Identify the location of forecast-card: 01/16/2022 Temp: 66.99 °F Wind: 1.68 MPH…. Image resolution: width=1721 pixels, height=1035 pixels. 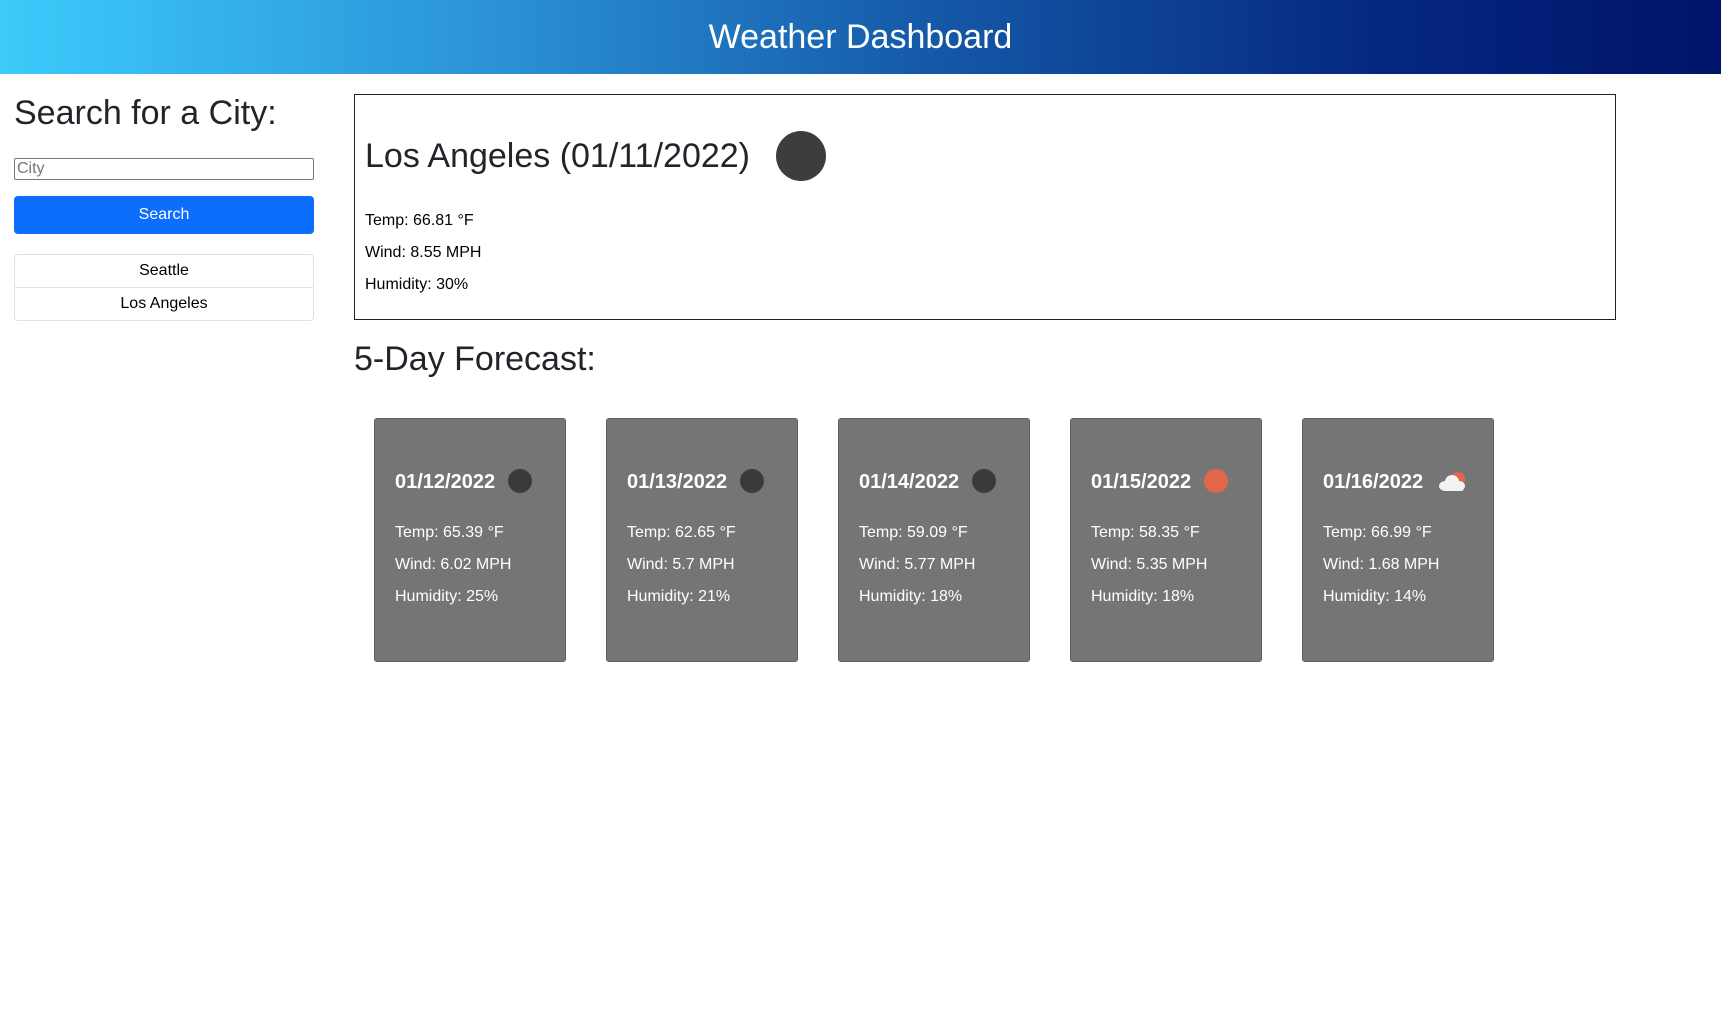
(1398, 540).